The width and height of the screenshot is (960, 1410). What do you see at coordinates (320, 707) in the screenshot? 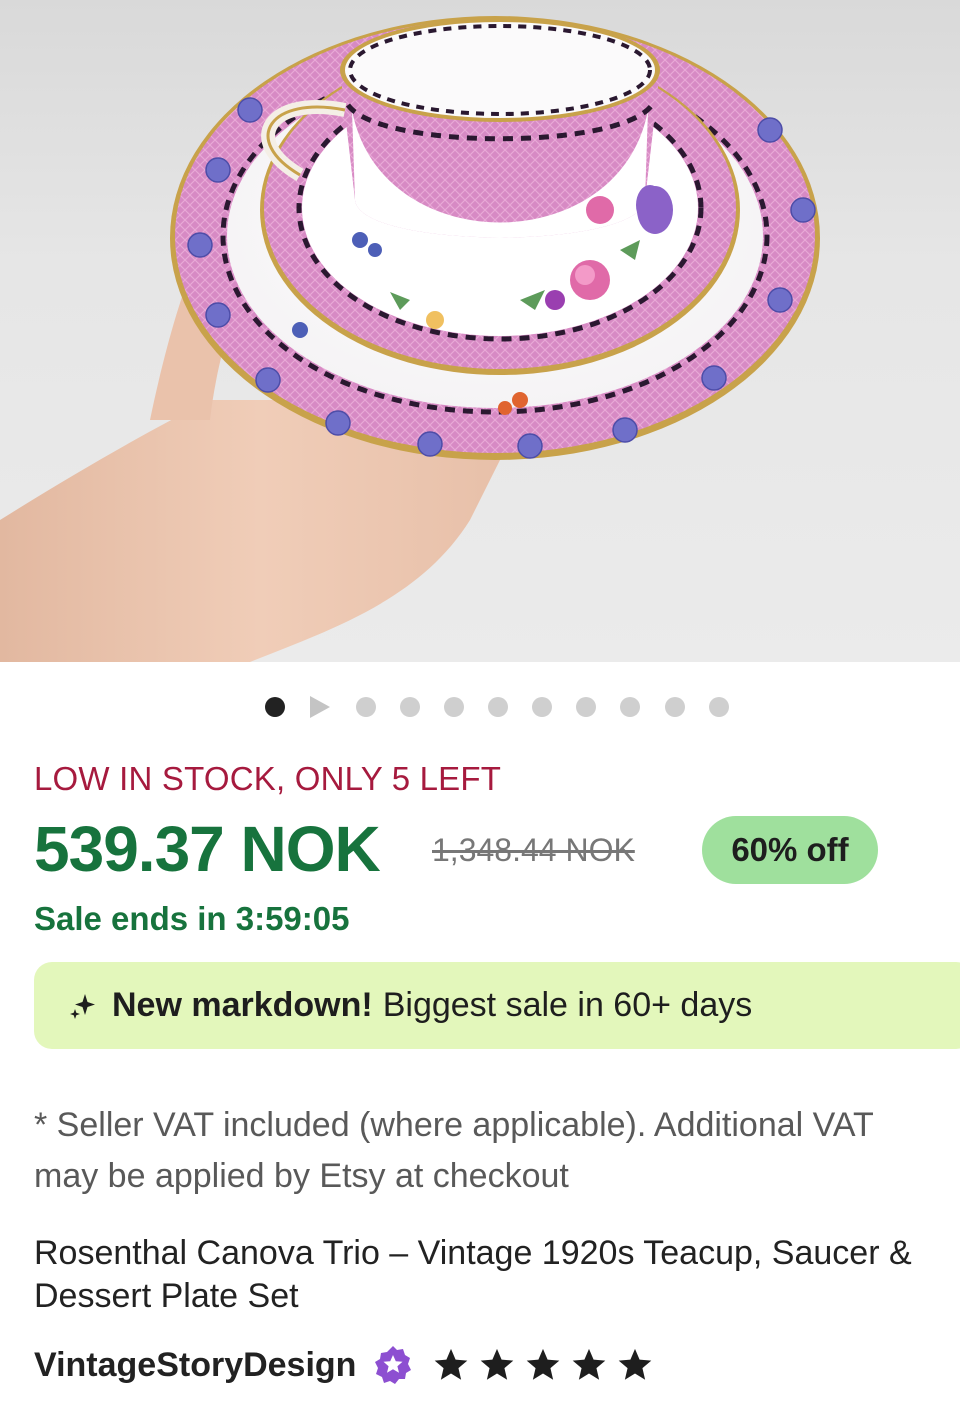
I see `video-play-icon` at bounding box center [320, 707].